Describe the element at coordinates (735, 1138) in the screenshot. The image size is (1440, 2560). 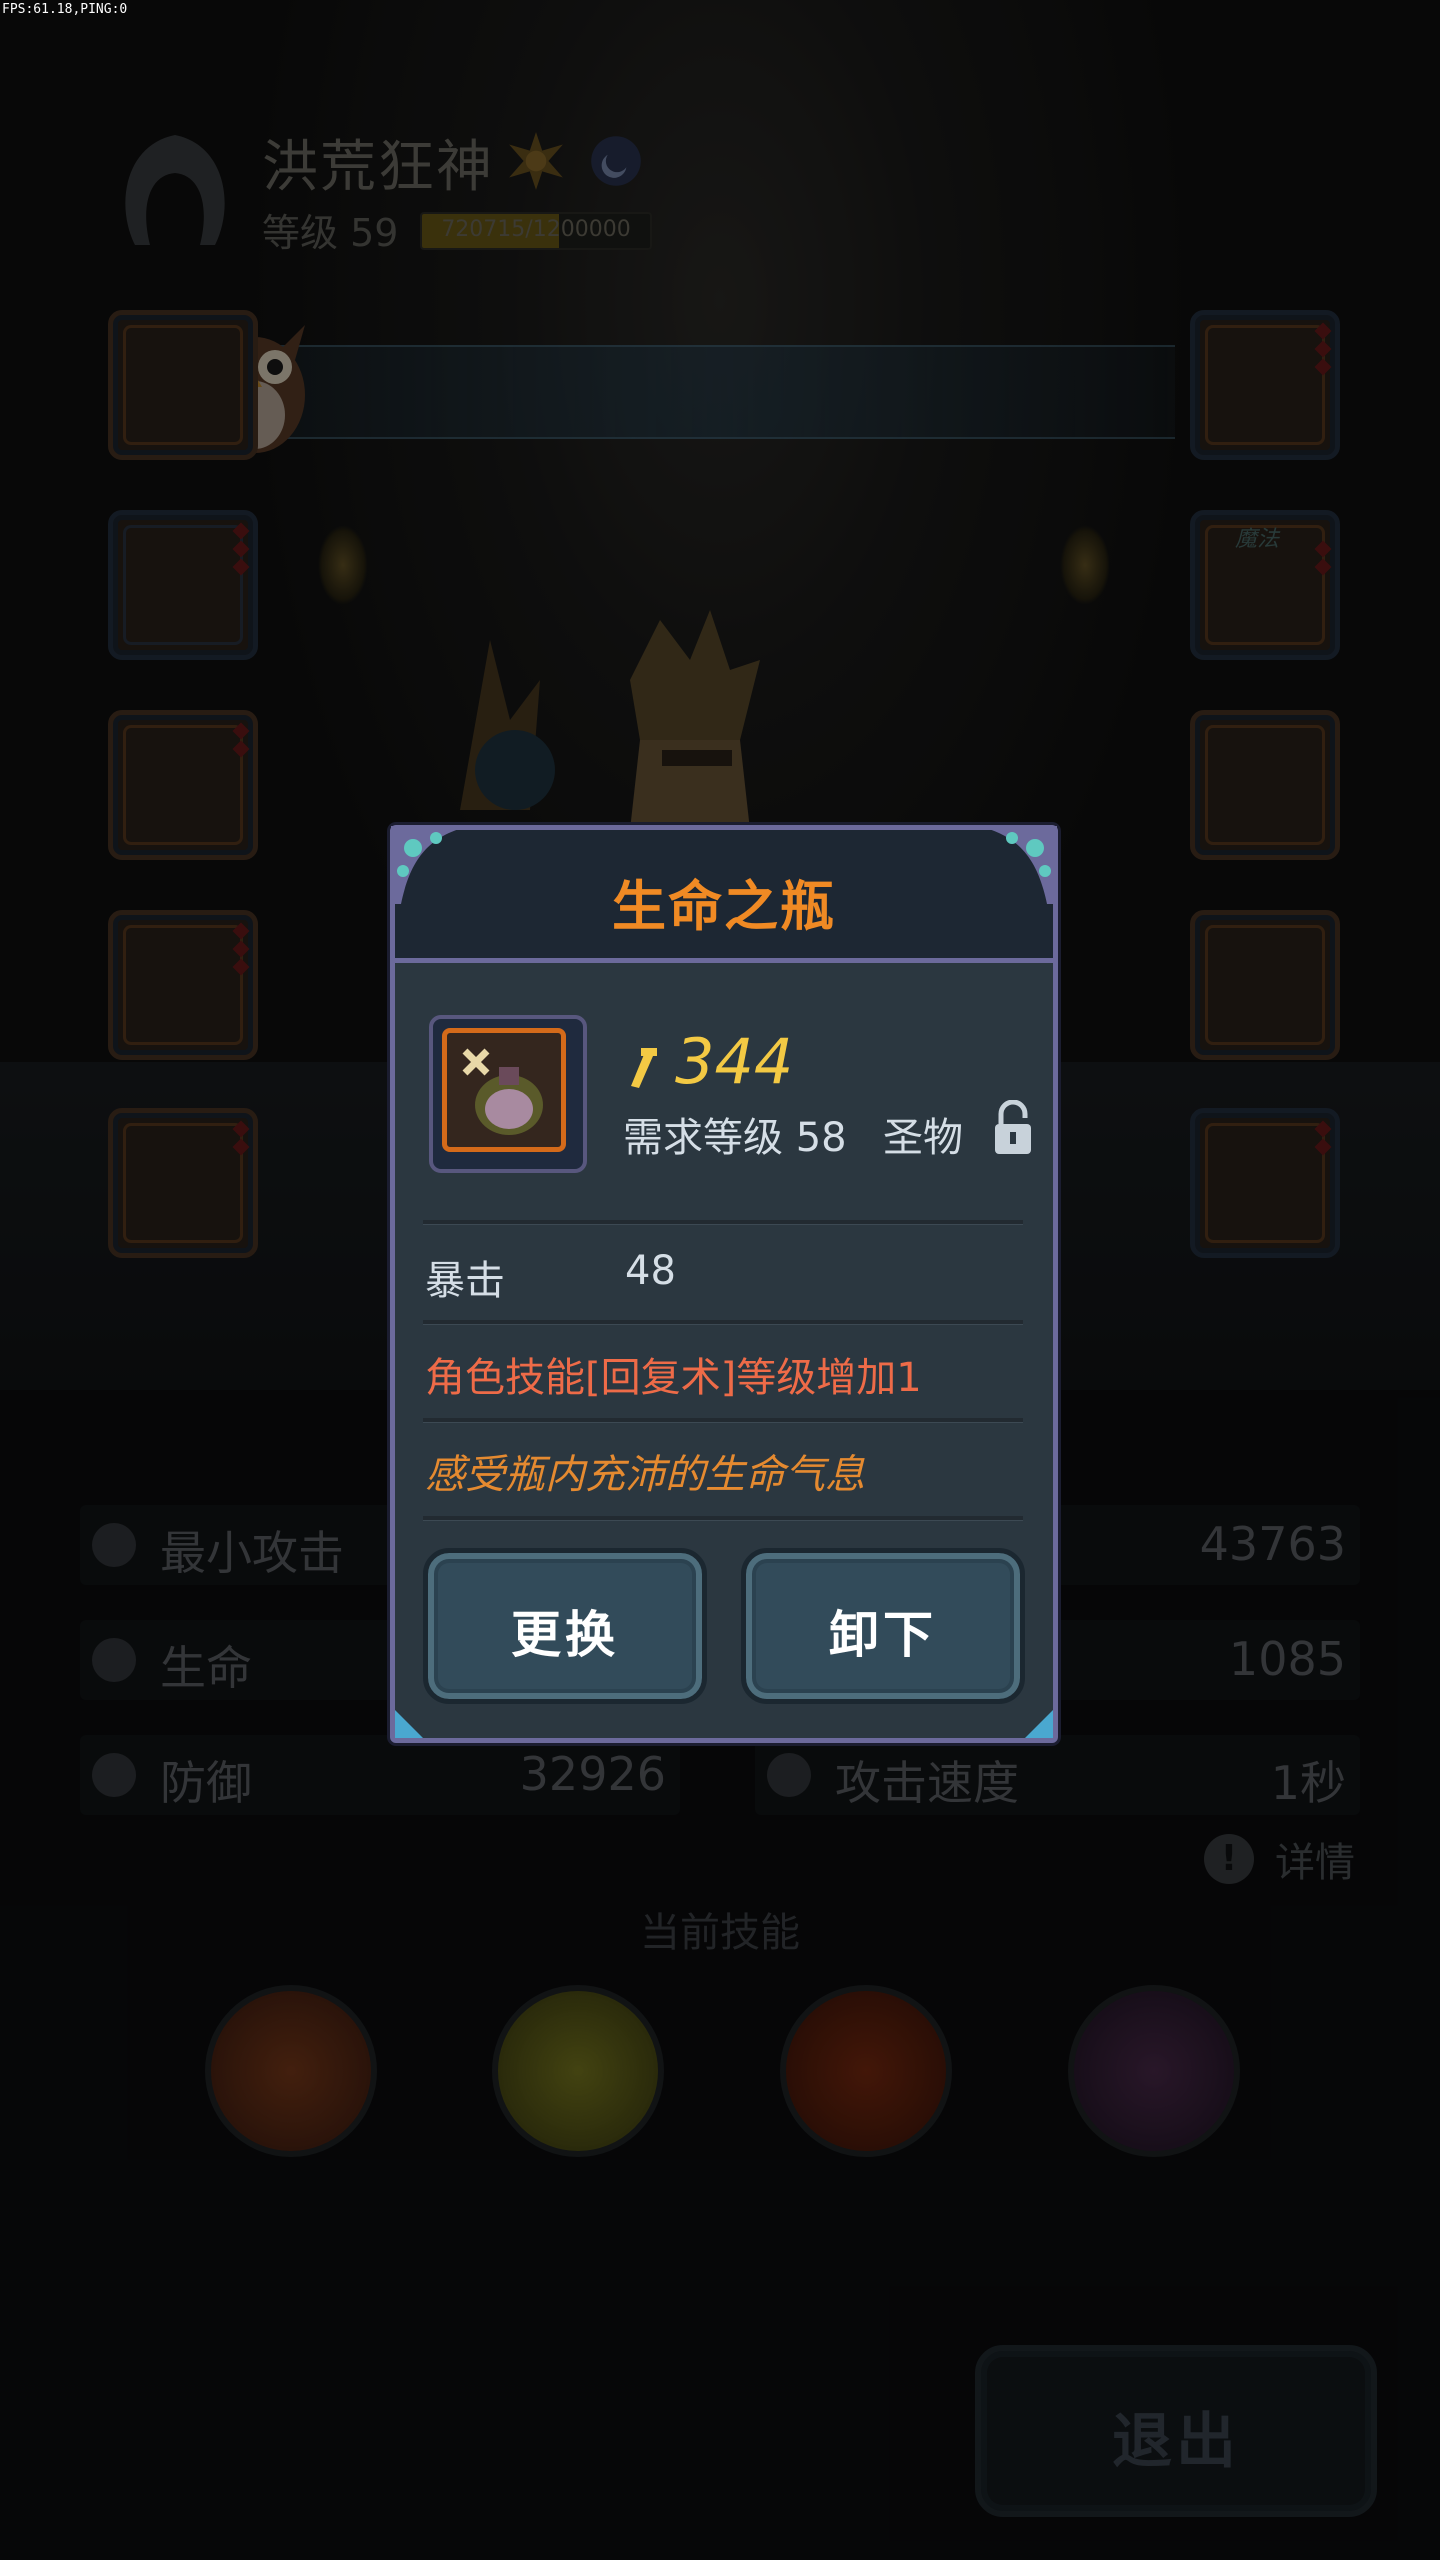
I see `item-requirement: 需求等级 58` at that location.